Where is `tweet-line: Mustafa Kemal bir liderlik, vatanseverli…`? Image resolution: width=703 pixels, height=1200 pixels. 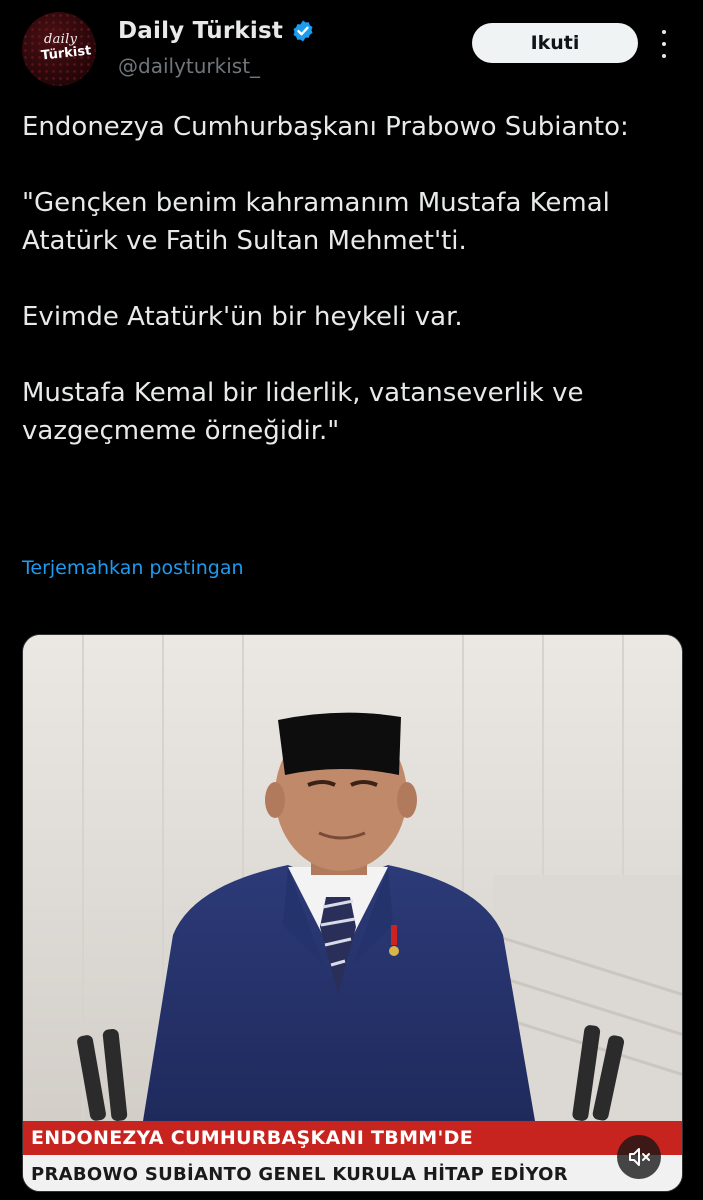 tweet-line: Mustafa Kemal bir liderlik, vatanseverli… is located at coordinates (303, 412).